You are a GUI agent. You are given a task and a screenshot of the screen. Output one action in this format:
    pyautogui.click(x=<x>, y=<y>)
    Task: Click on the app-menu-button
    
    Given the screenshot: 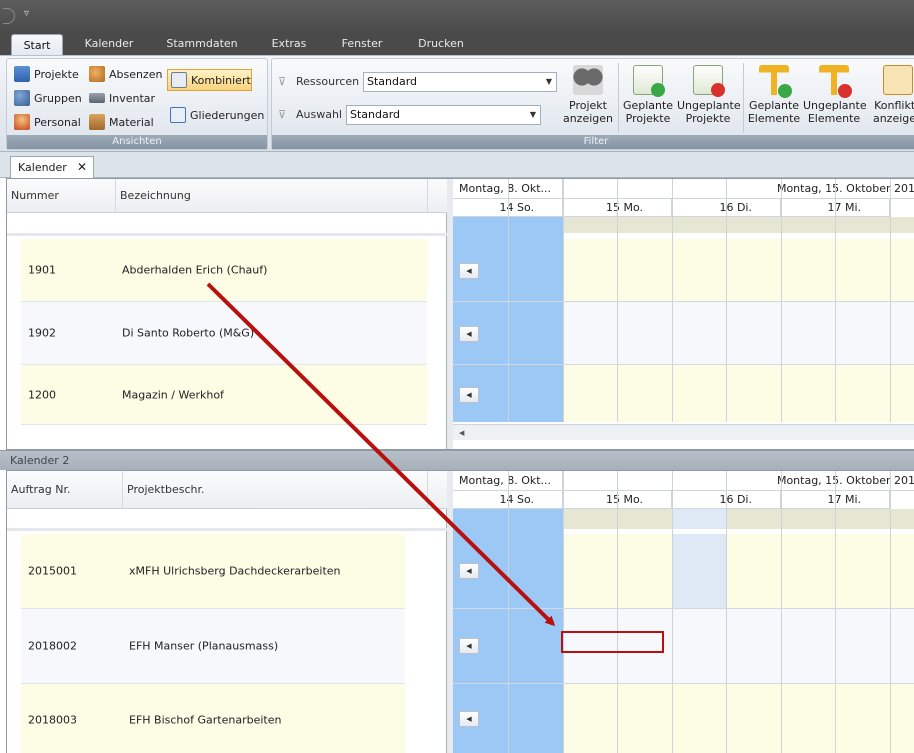 What is the action you would take?
    pyautogui.click(x=9, y=16)
    